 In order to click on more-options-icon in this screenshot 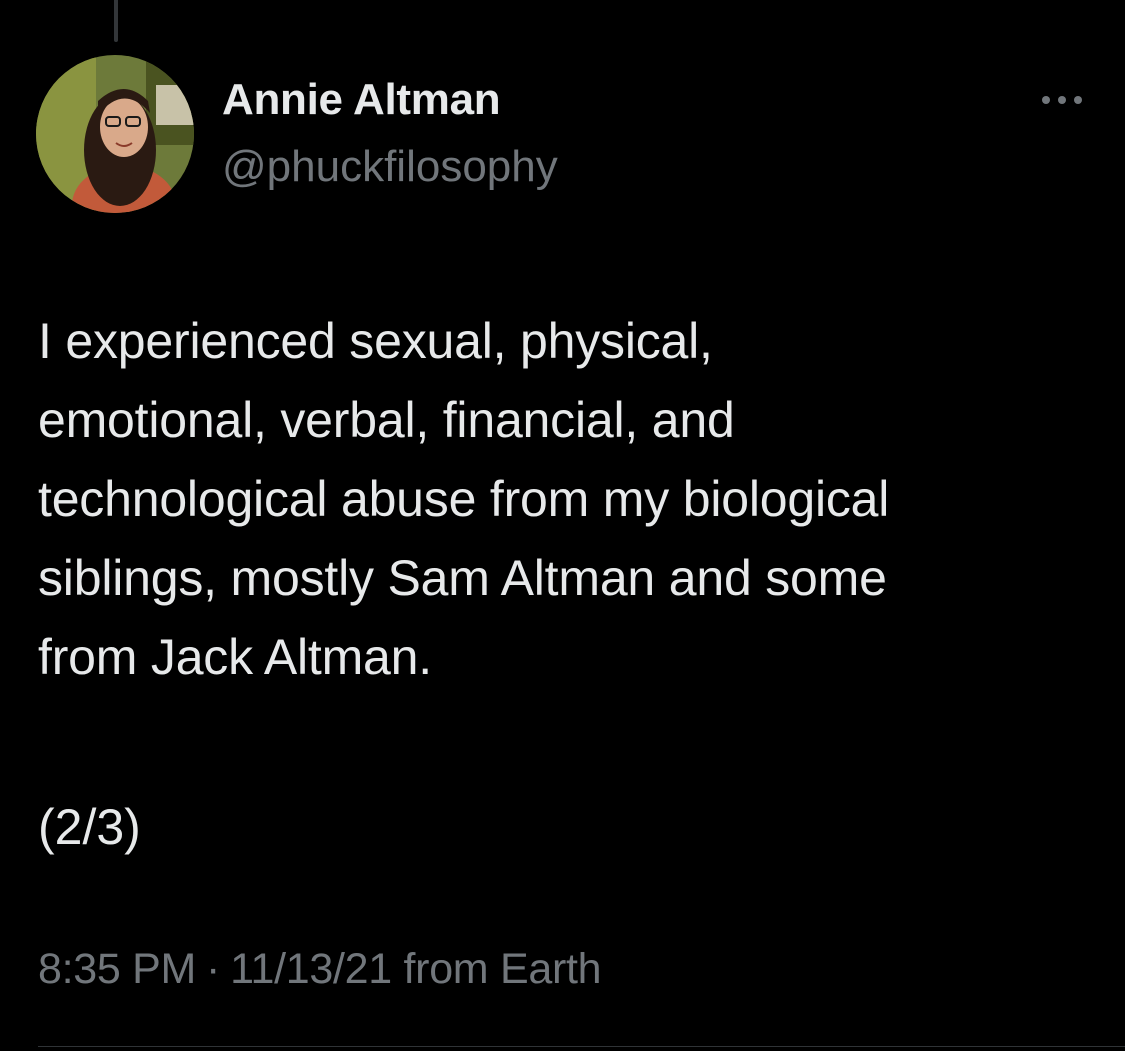, I will do `click(1062, 100)`.